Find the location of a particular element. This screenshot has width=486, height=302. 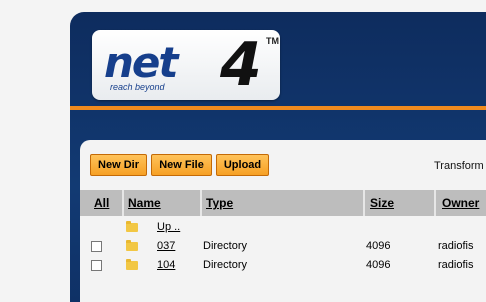

up-link: Up .. is located at coordinates (168, 227).